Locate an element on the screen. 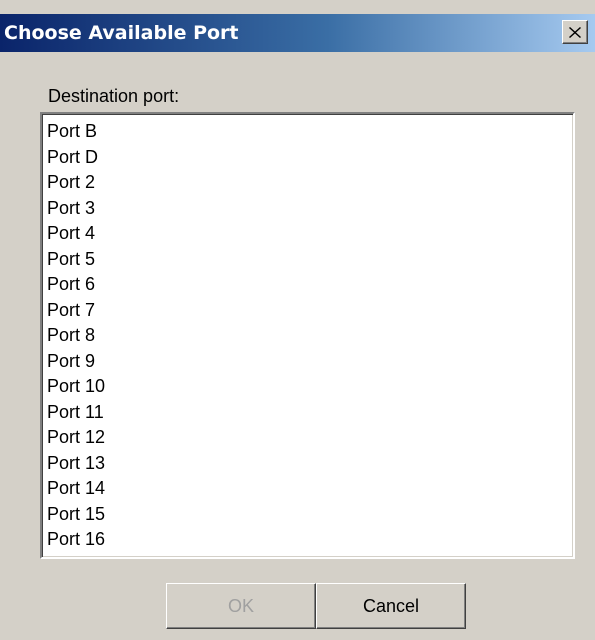 Image resolution: width=595 pixels, height=640 pixels. port-list-item: Port 2 is located at coordinates (309, 183).